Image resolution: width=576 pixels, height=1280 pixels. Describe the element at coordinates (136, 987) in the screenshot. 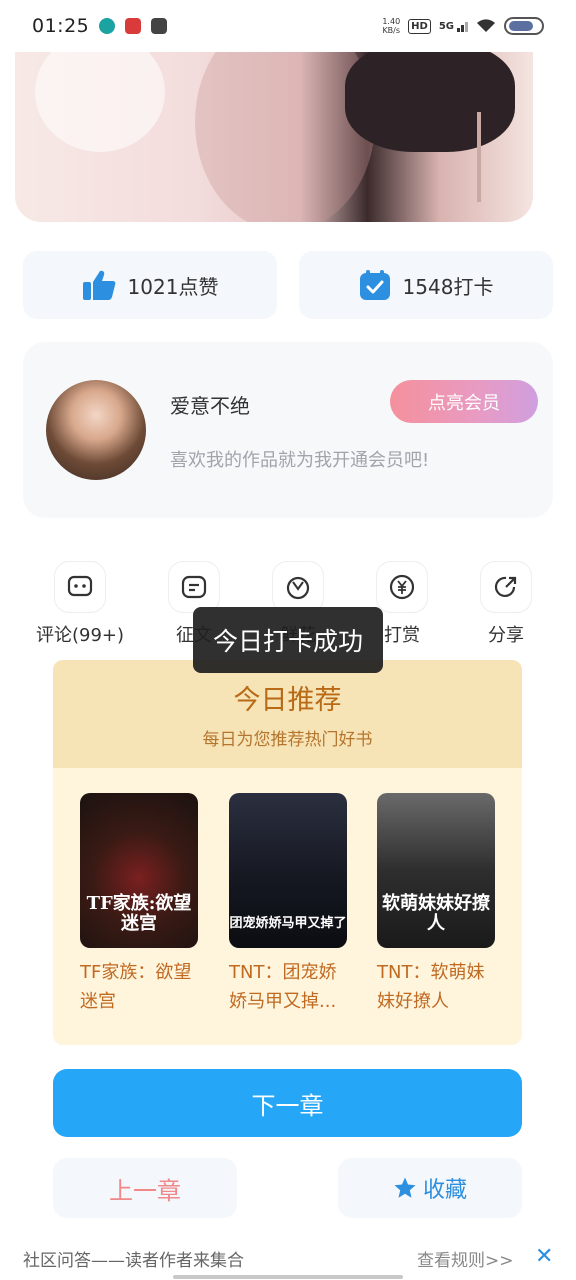

I see `book-title: TF家族：欲望迷宫` at that location.